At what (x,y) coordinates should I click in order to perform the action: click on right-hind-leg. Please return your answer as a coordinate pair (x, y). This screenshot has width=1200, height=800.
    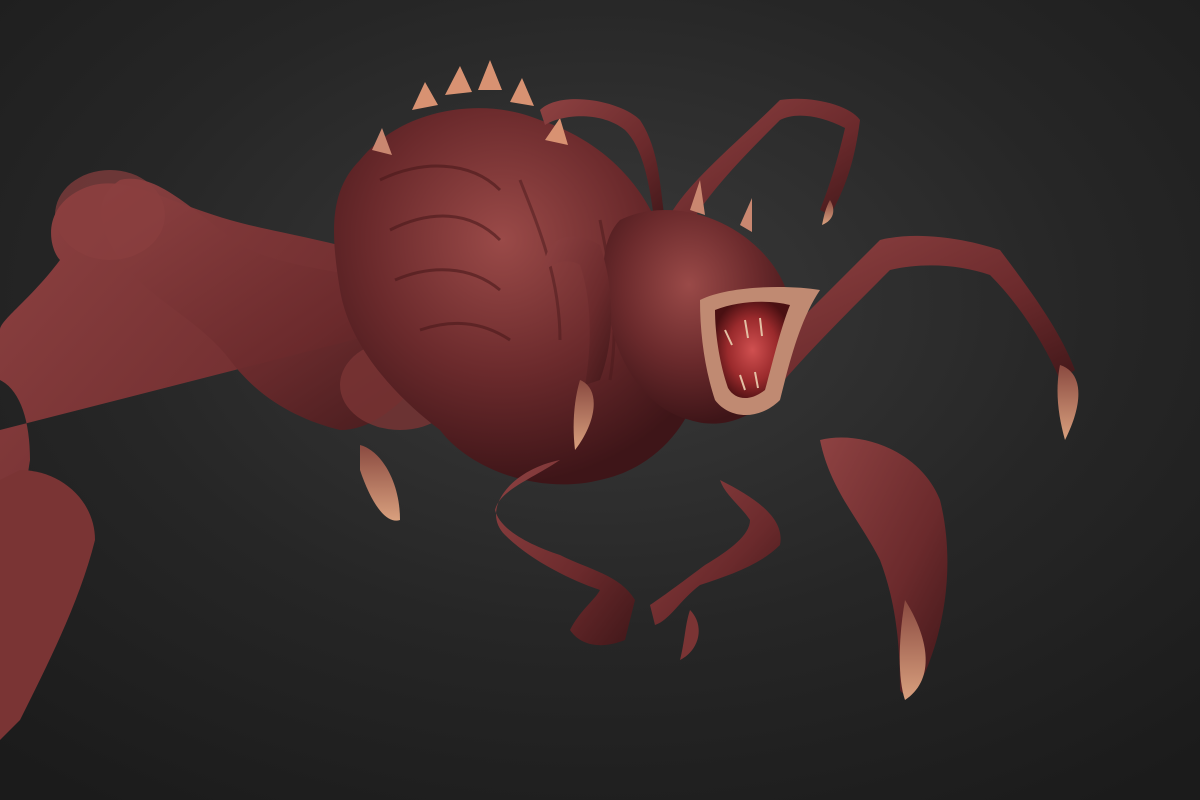
    Looking at the image, I should click on (884, 568).